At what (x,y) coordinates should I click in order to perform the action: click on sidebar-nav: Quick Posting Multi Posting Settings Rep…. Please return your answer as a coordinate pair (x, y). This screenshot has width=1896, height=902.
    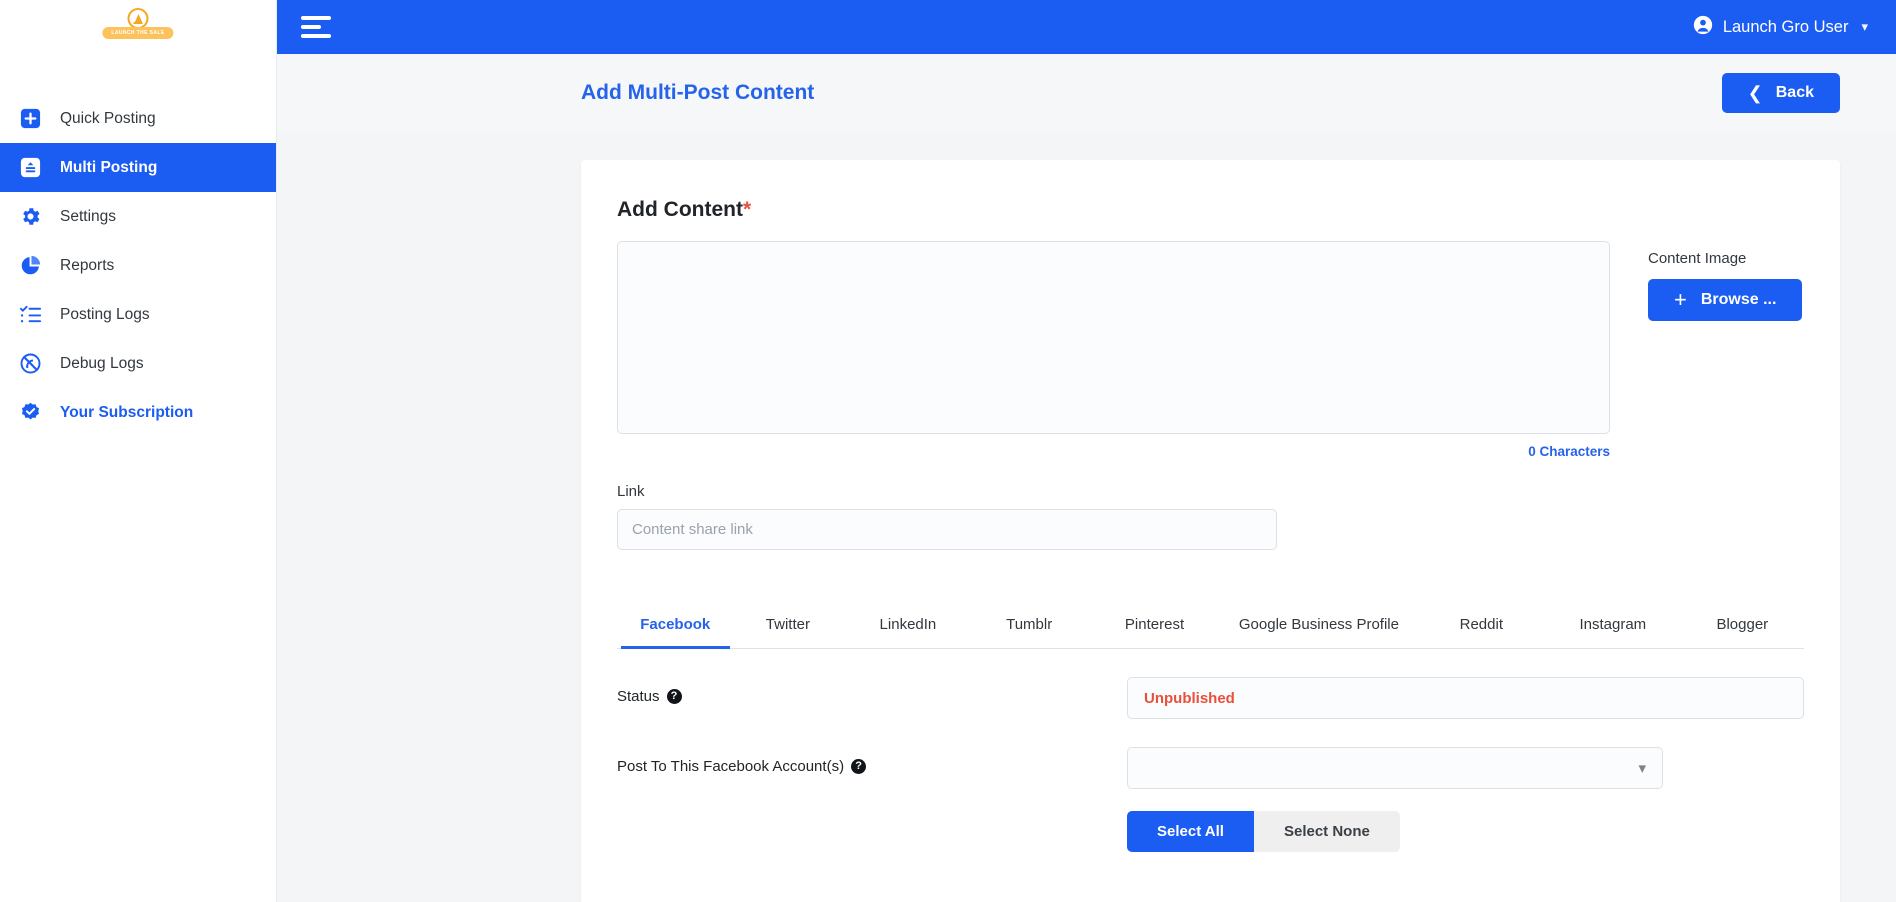
    Looking at the image, I should click on (138, 265).